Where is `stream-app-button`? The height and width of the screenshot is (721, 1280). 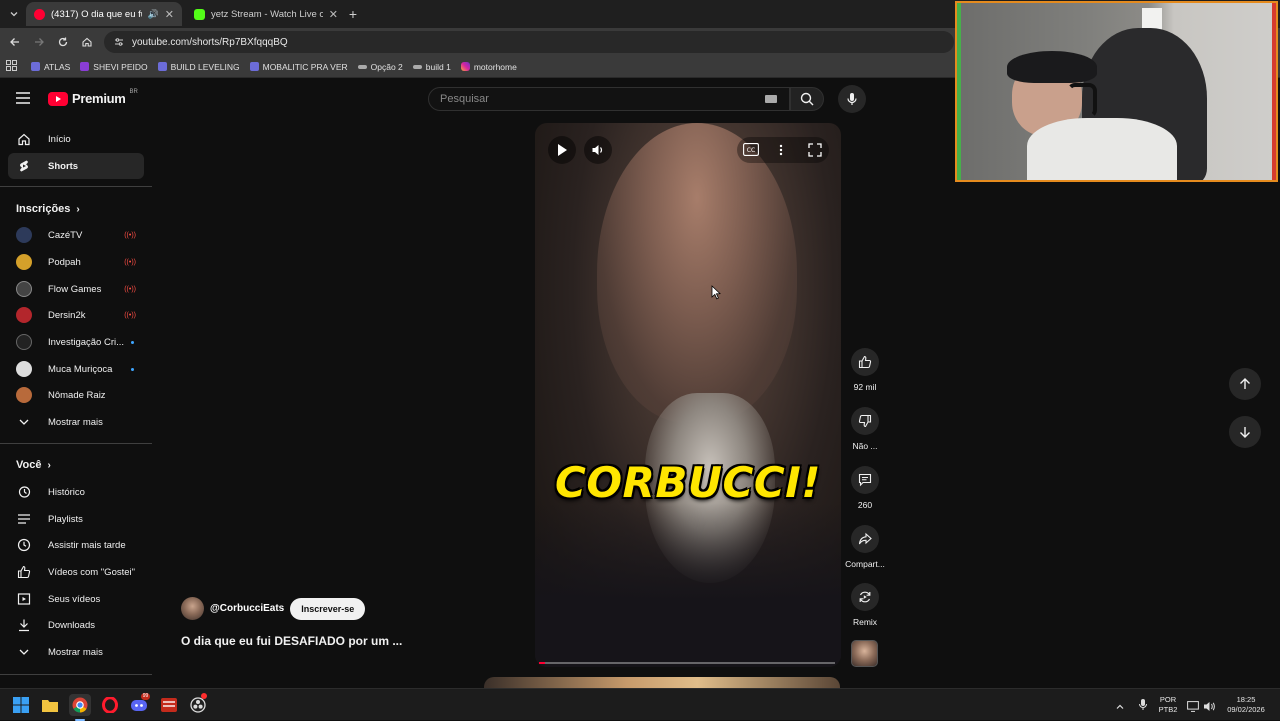 stream-app-button is located at coordinates (169, 705).